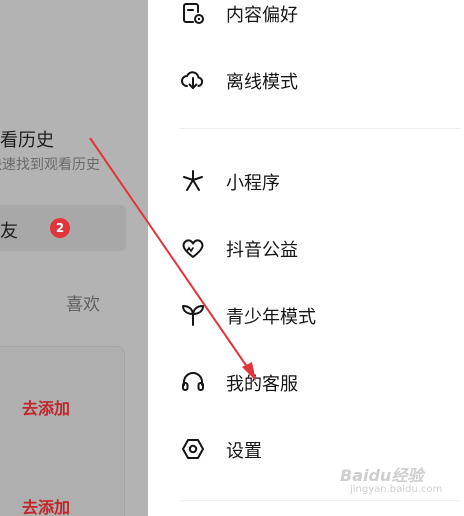  What do you see at coordinates (62, 431) in the screenshot?
I see `add-card` at bounding box center [62, 431].